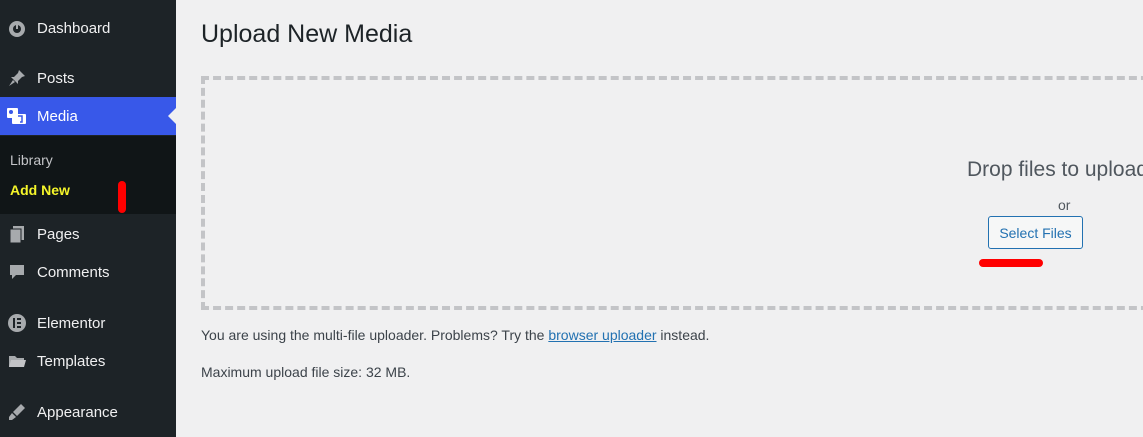 The height and width of the screenshot is (437, 1143). I want to click on sidebar-item-posts: Posts, so click(88, 78).